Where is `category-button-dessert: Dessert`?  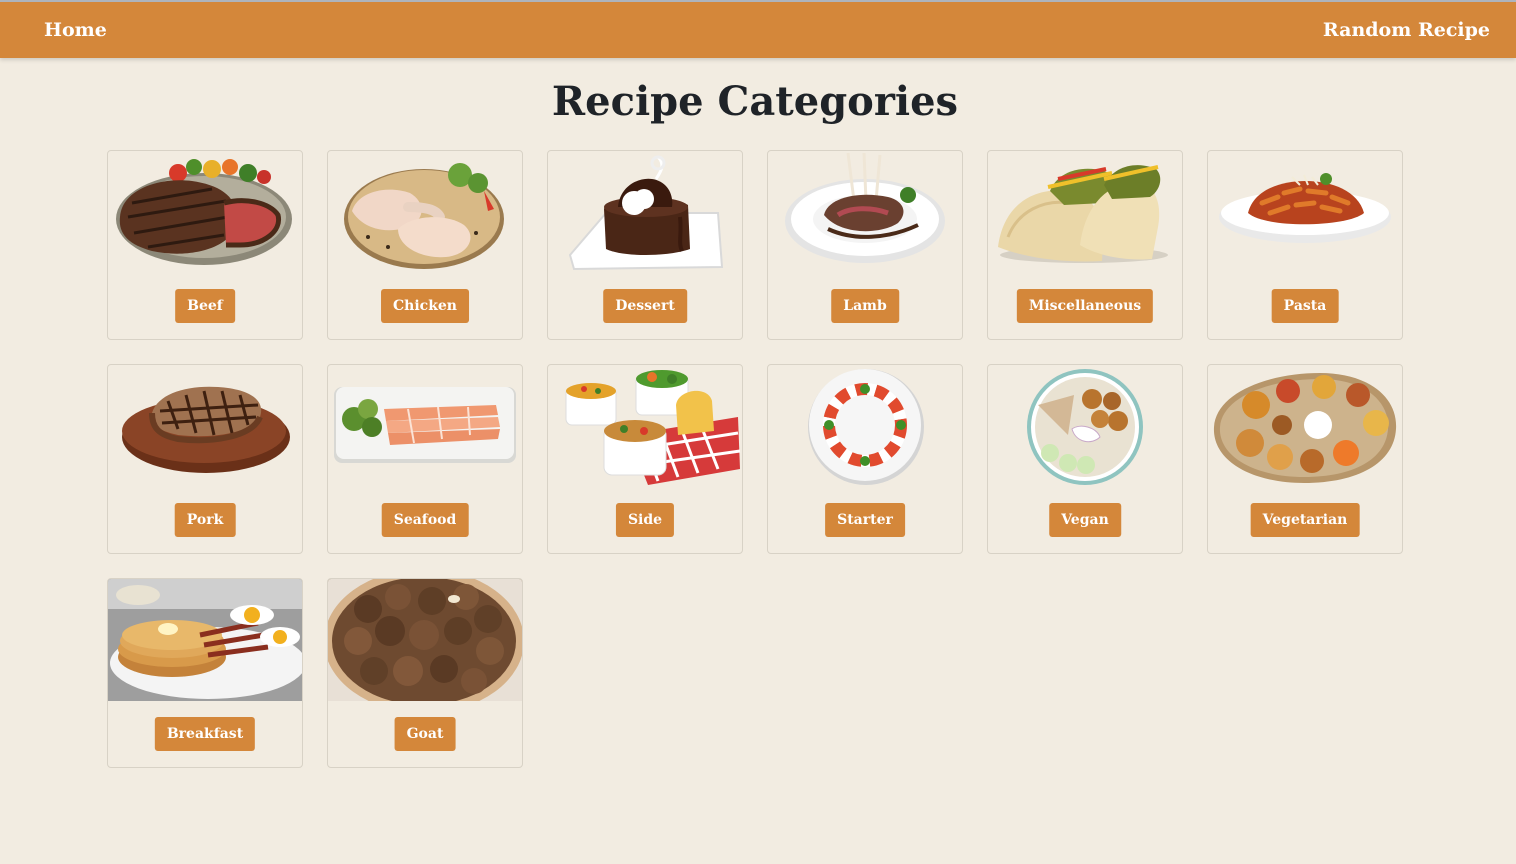 category-button-dessert: Dessert is located at coordinates (645, 306).